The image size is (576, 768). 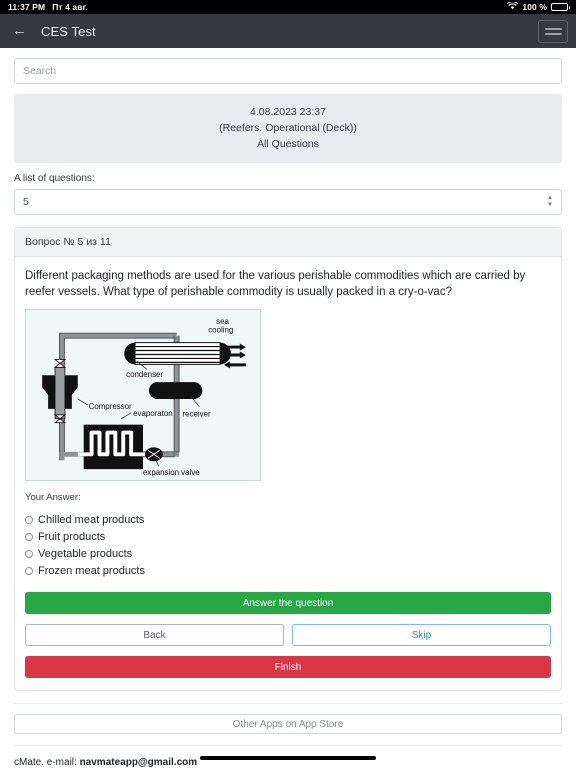 What do you see at coordinates (288, 667) in the screenshot?
I see `finish-button: Finish` at bounding box center [288, 667].